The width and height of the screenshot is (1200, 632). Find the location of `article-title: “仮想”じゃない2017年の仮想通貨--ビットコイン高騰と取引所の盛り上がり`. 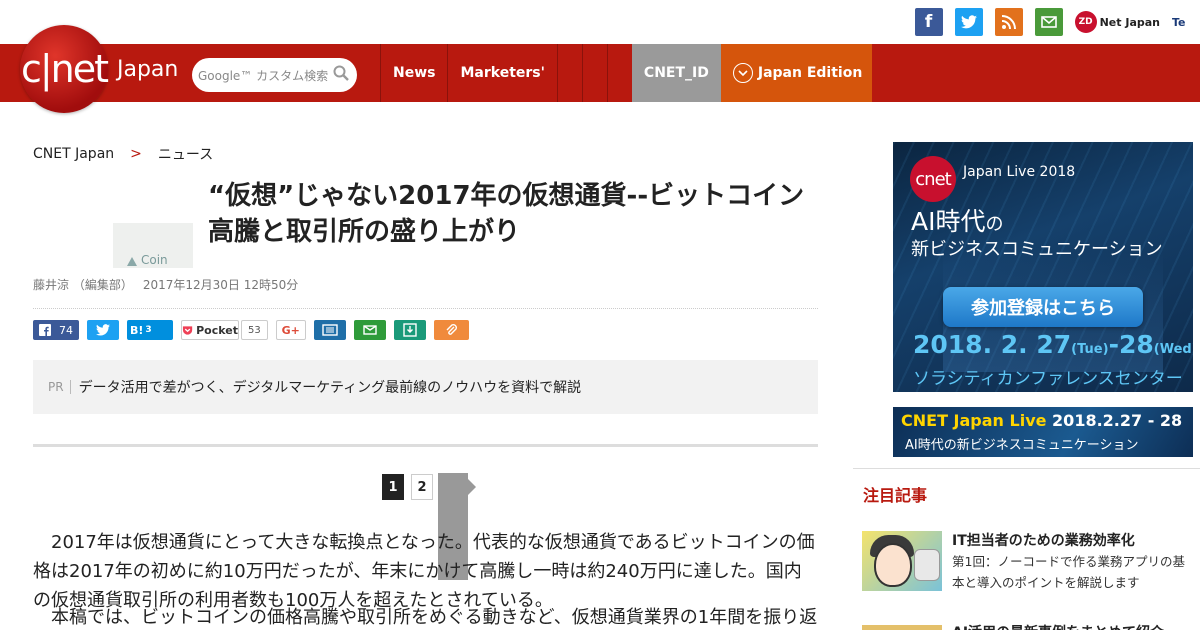

article-title: “仮想”じゃない2017年の仮想通貨--ビットコイン高騰と取引所の盛り上がり is located at coordinates (506, 214).